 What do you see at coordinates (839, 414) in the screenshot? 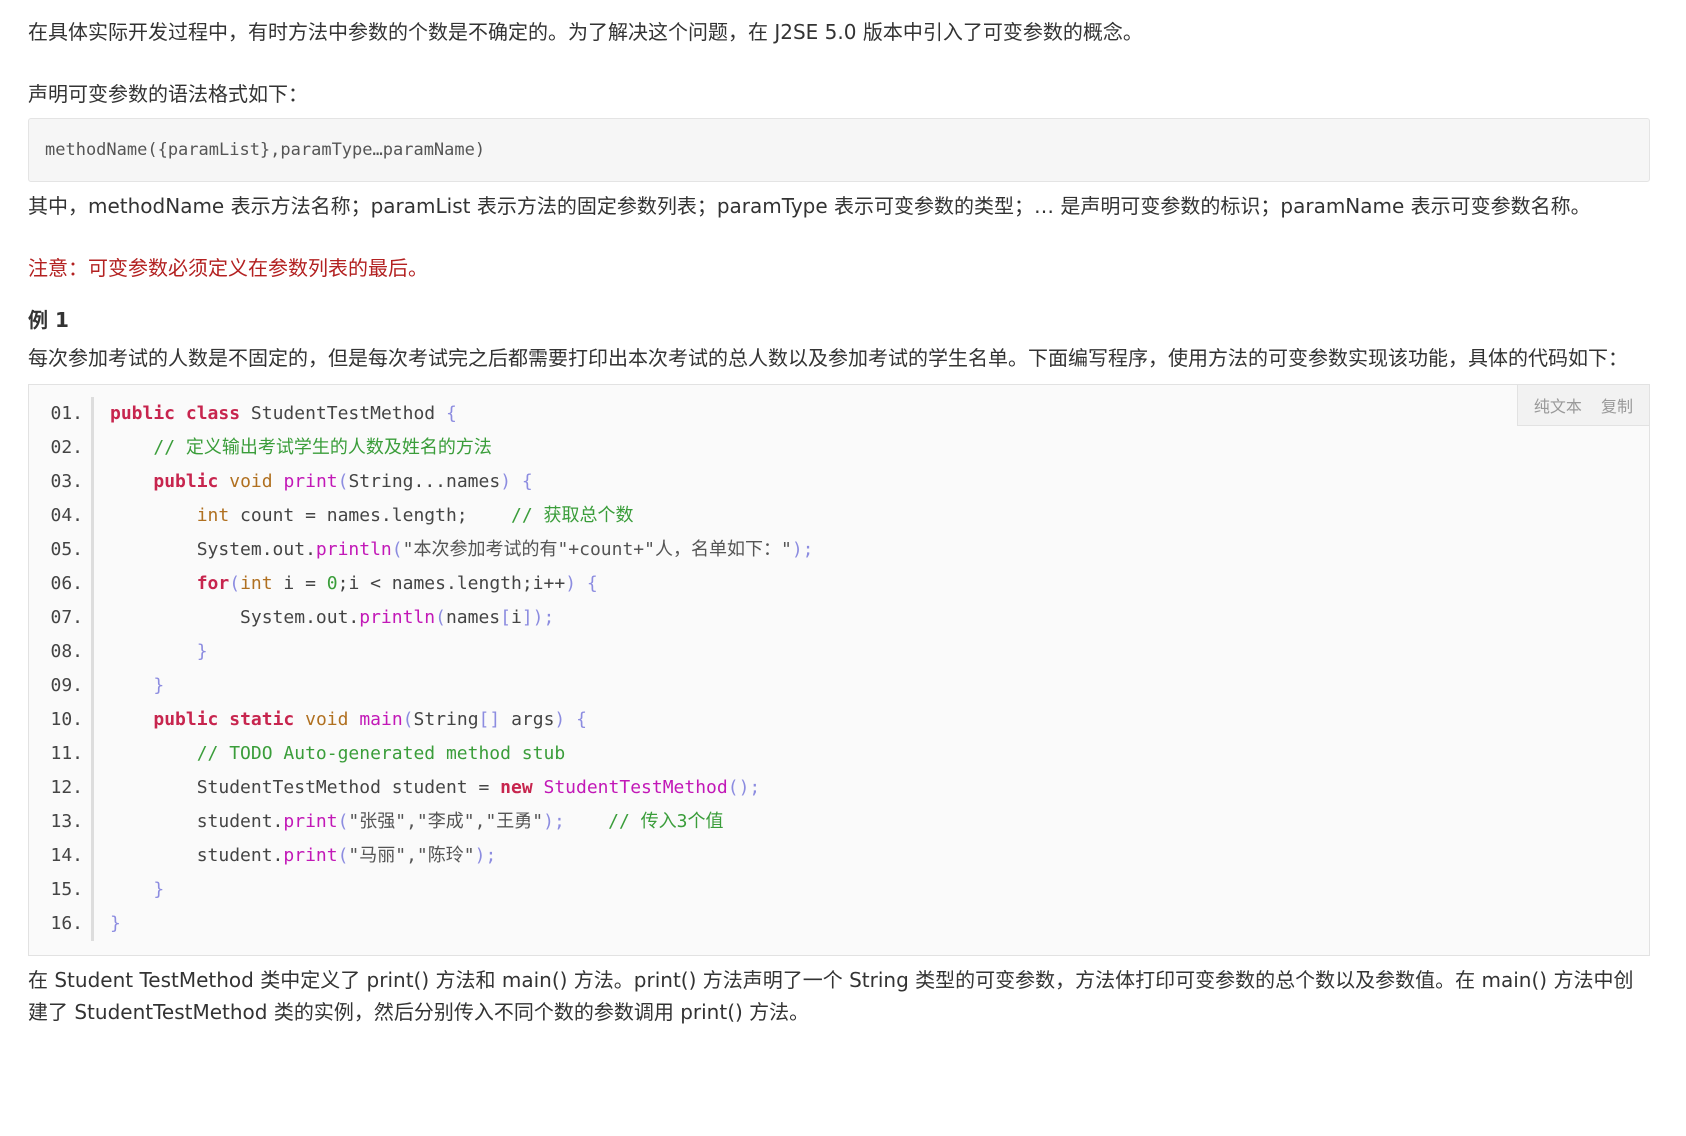
I see `code-line: 01. public class StudentTestMethod {` at bounding box center [839, 414].